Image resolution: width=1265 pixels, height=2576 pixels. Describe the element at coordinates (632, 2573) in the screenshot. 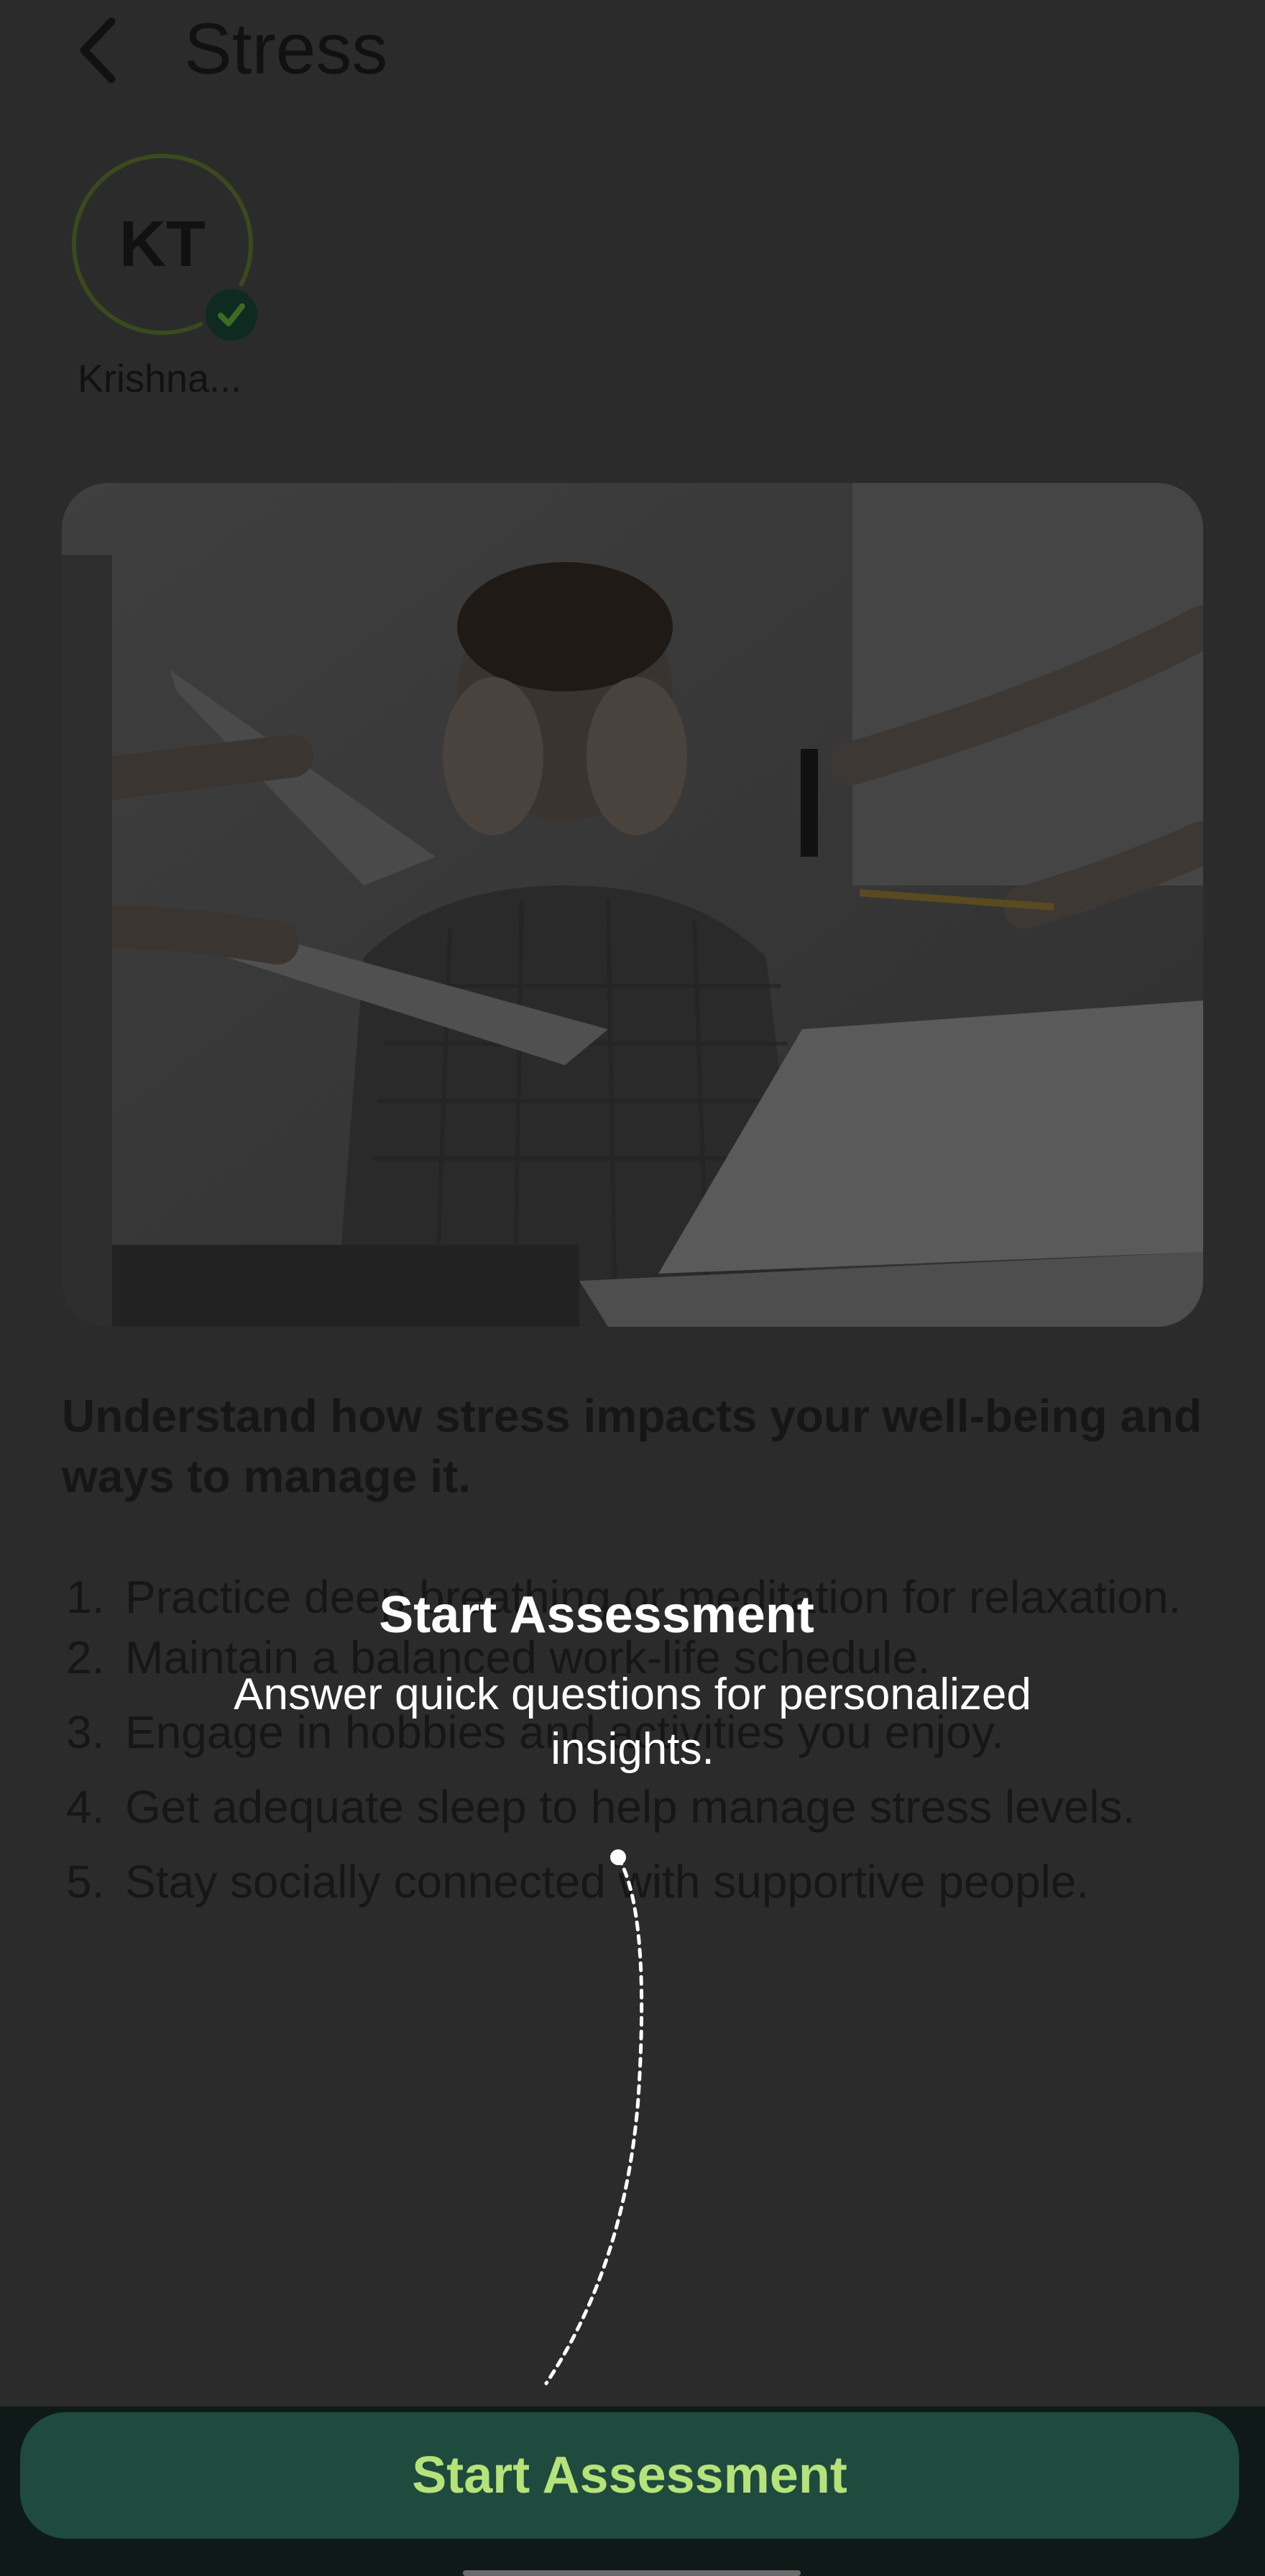

I see `home-indicator` at that location.